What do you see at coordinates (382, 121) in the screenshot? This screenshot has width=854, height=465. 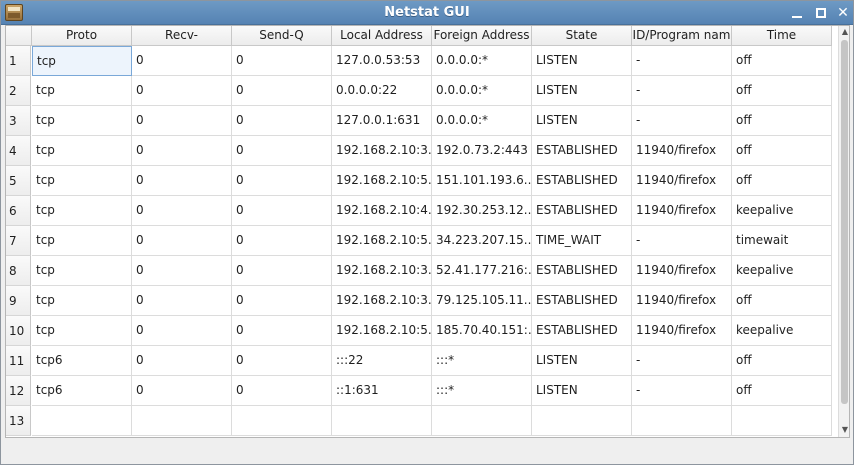 I see `table-cell: 127.0.0.1:631` at bounding box center [382, 121].